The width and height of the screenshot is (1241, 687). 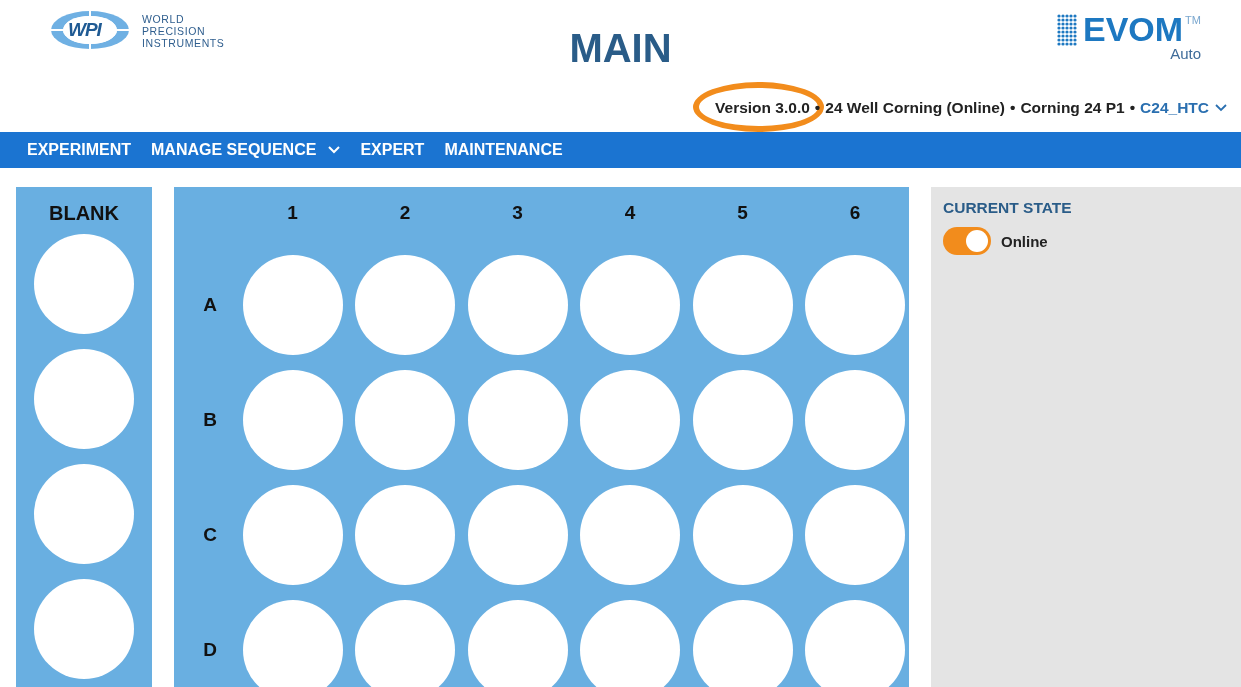 What do you see at coordinates (174, 31) in the screenshot?
I see `brand-name: PRECISION` at bounding box center [174, 31].